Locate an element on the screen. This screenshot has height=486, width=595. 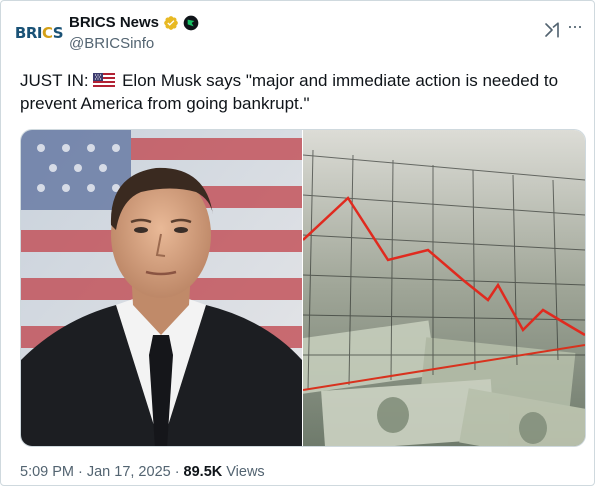
views-label: Views is located at coordinates (245, 472).